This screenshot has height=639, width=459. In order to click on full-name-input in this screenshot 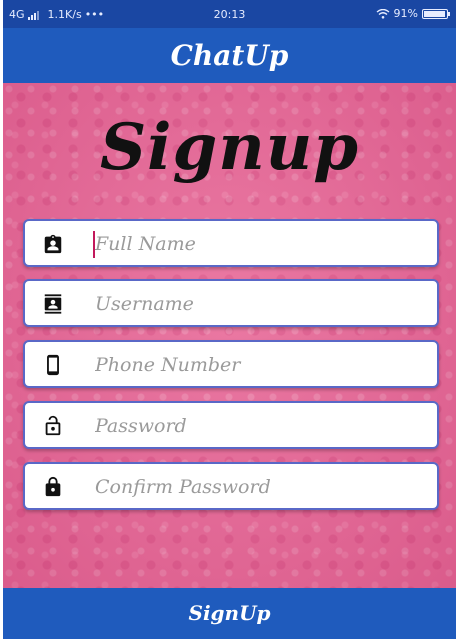, I will do `click(260, 244)`.